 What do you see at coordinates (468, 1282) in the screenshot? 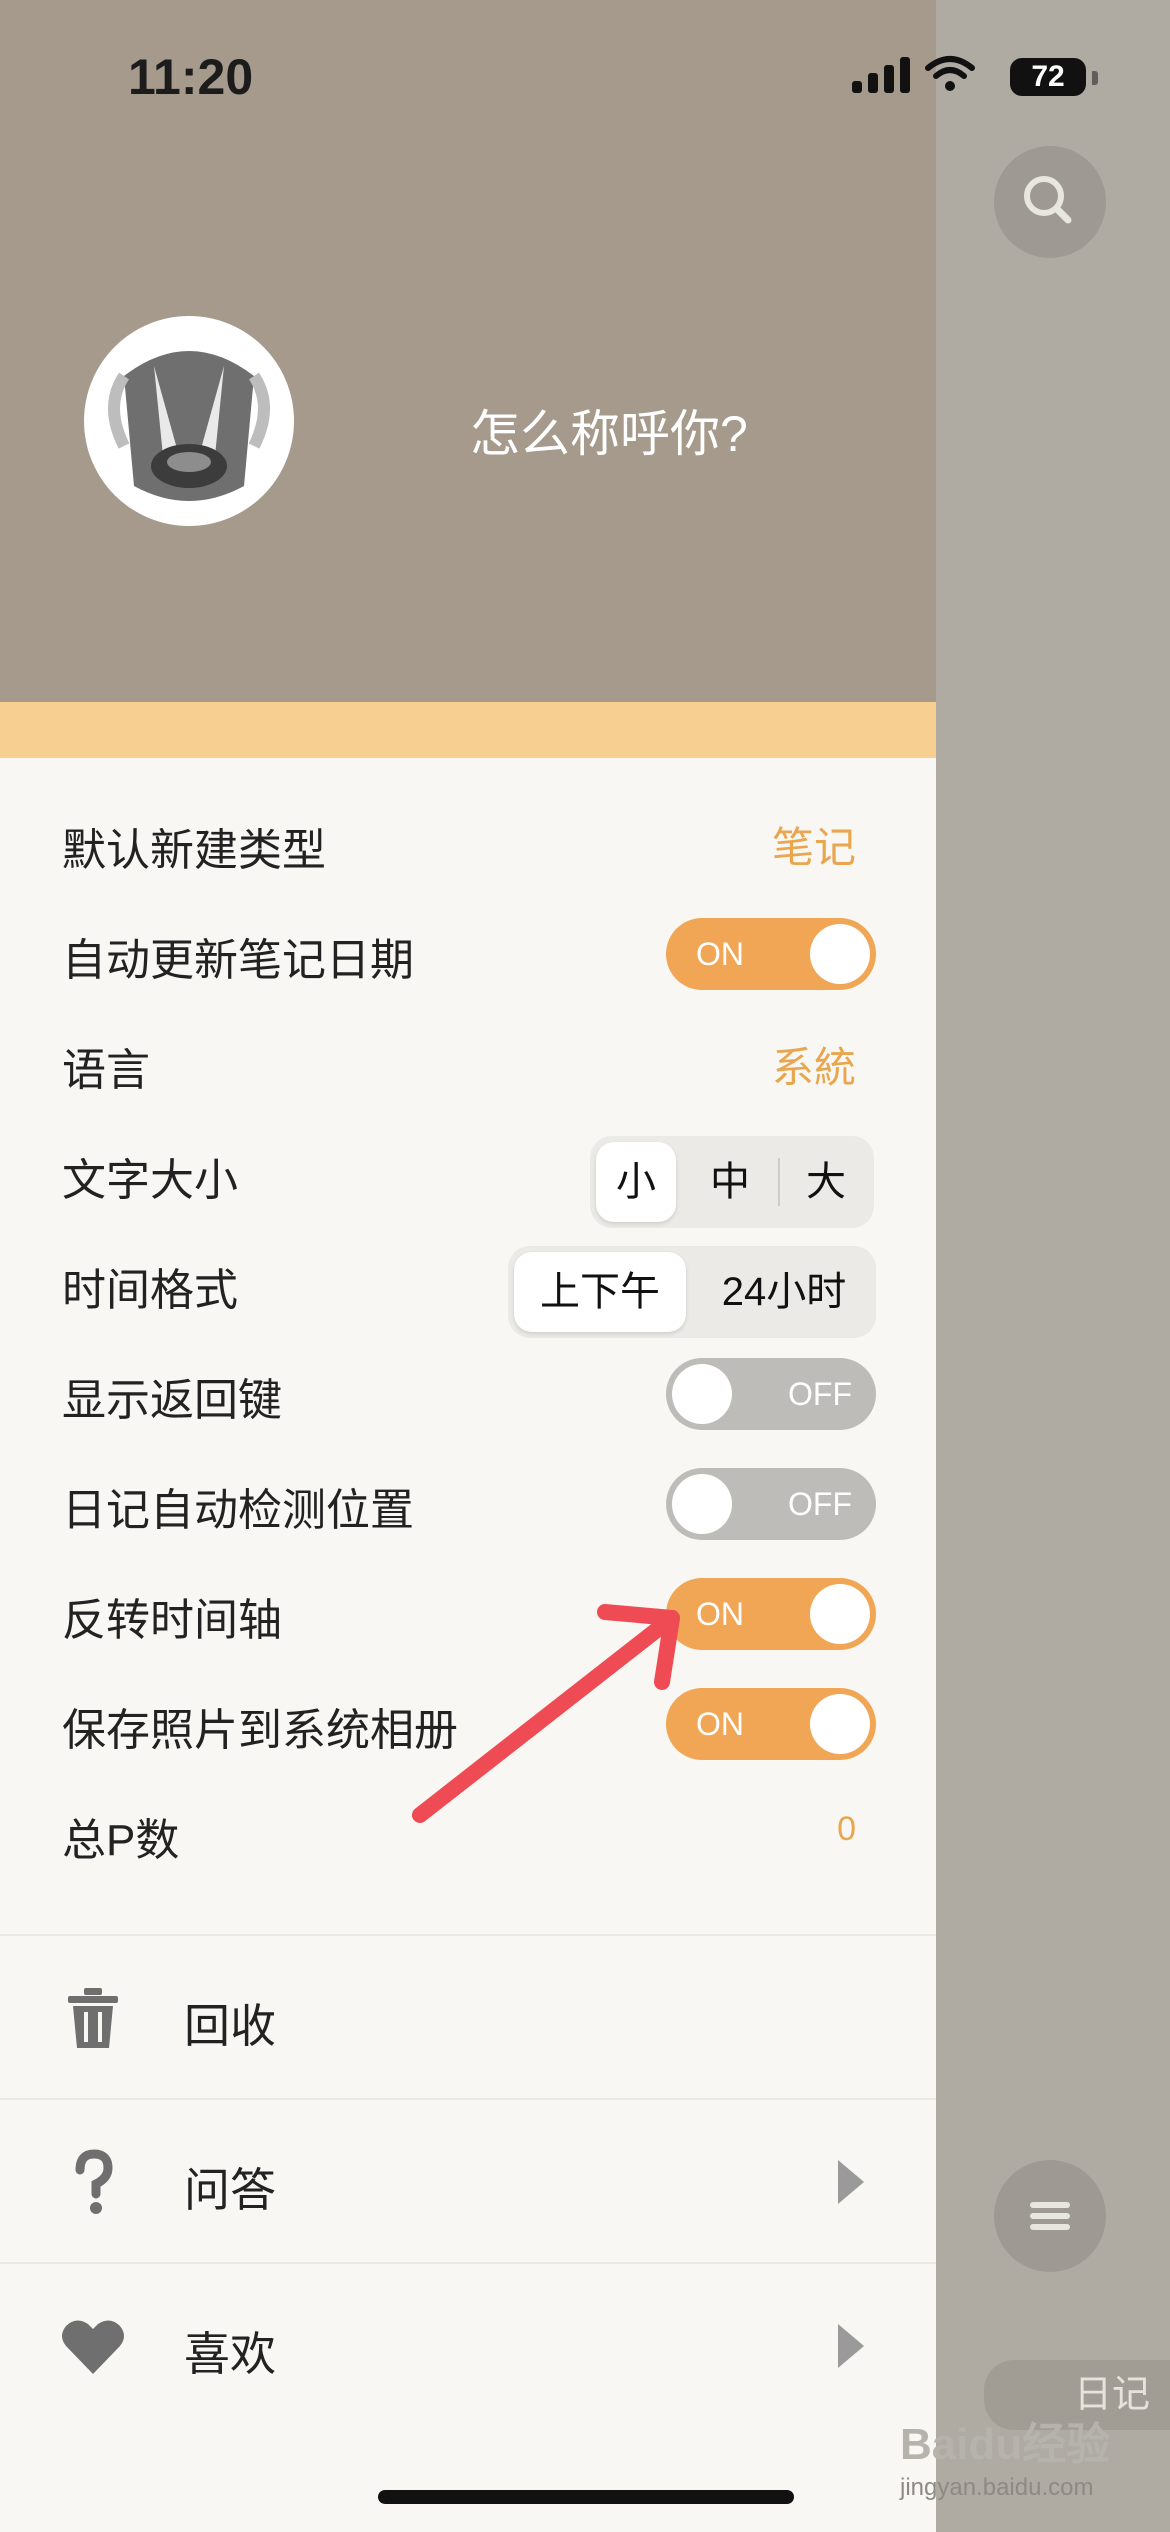
I see `setting-time-format: 时间格式 上下午 24小时` at bounding box center [468, 1282].